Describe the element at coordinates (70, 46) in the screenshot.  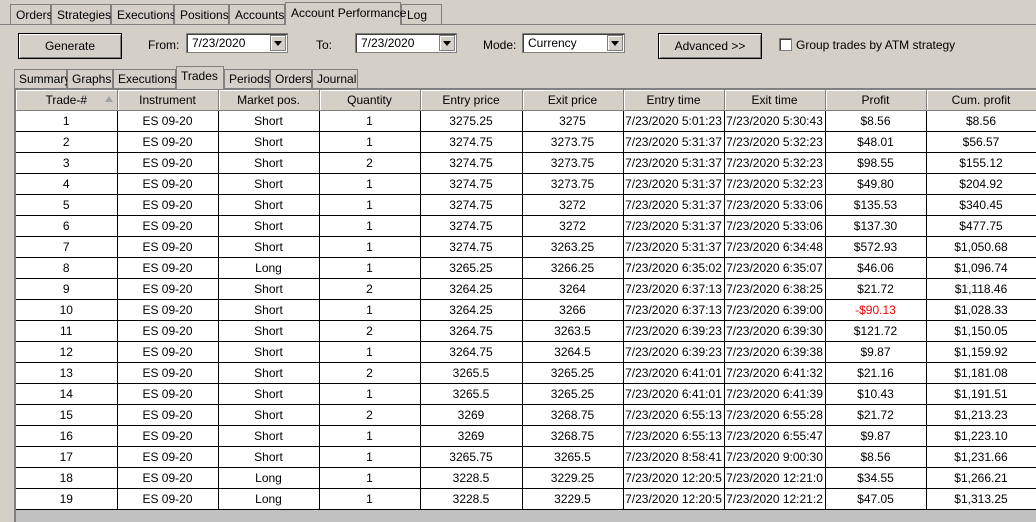
I see `generate-button: Generate` at that location.